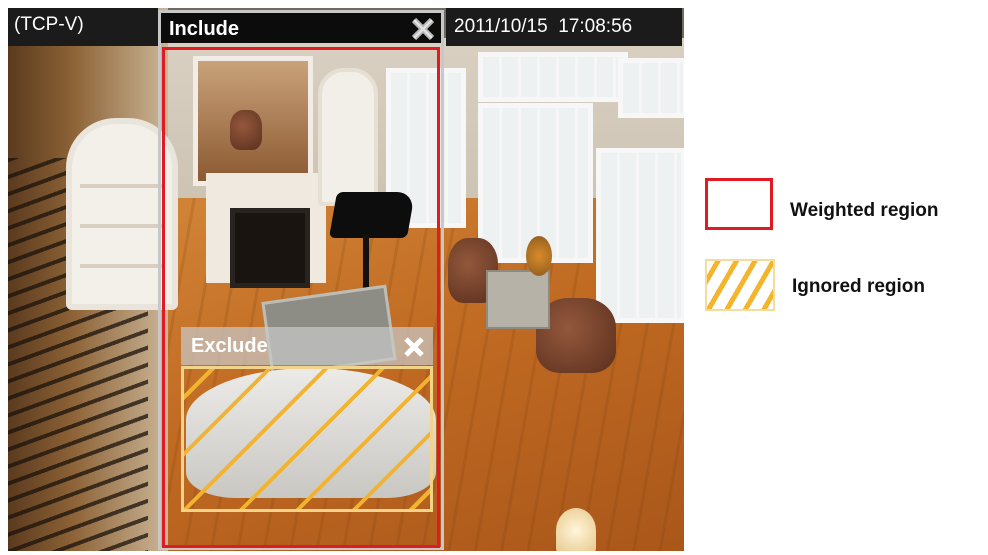 This screenshot has width=988, height=555. I want to click on ignored-region-label: Ignored region, so click(858, 286).